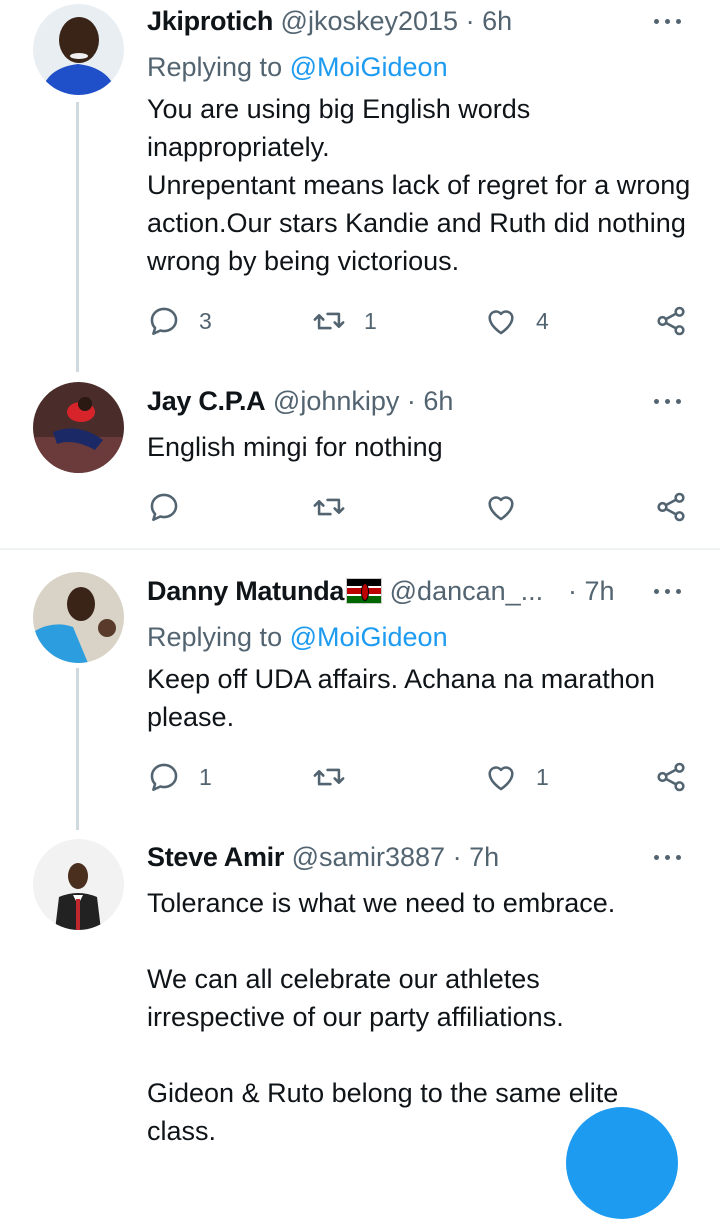 The height and width of the screenshot is (1219, 720). What do you see at coordinates (370, 21) in the screenshot?
I see `author-handle: @jkoskey2015` at bounding box center [370, 21].